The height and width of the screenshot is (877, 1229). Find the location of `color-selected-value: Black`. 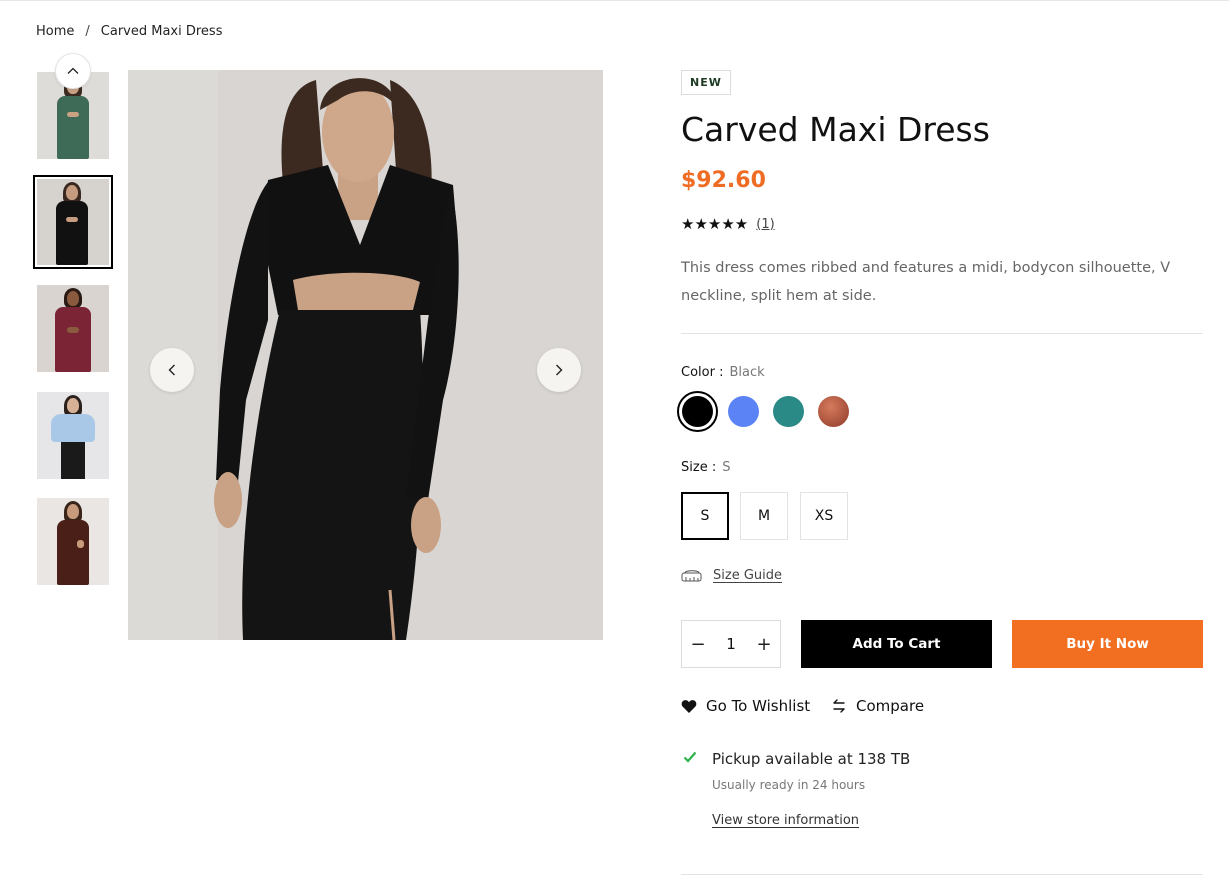

color-selected-value: Black is located at coordinates (747, 372).